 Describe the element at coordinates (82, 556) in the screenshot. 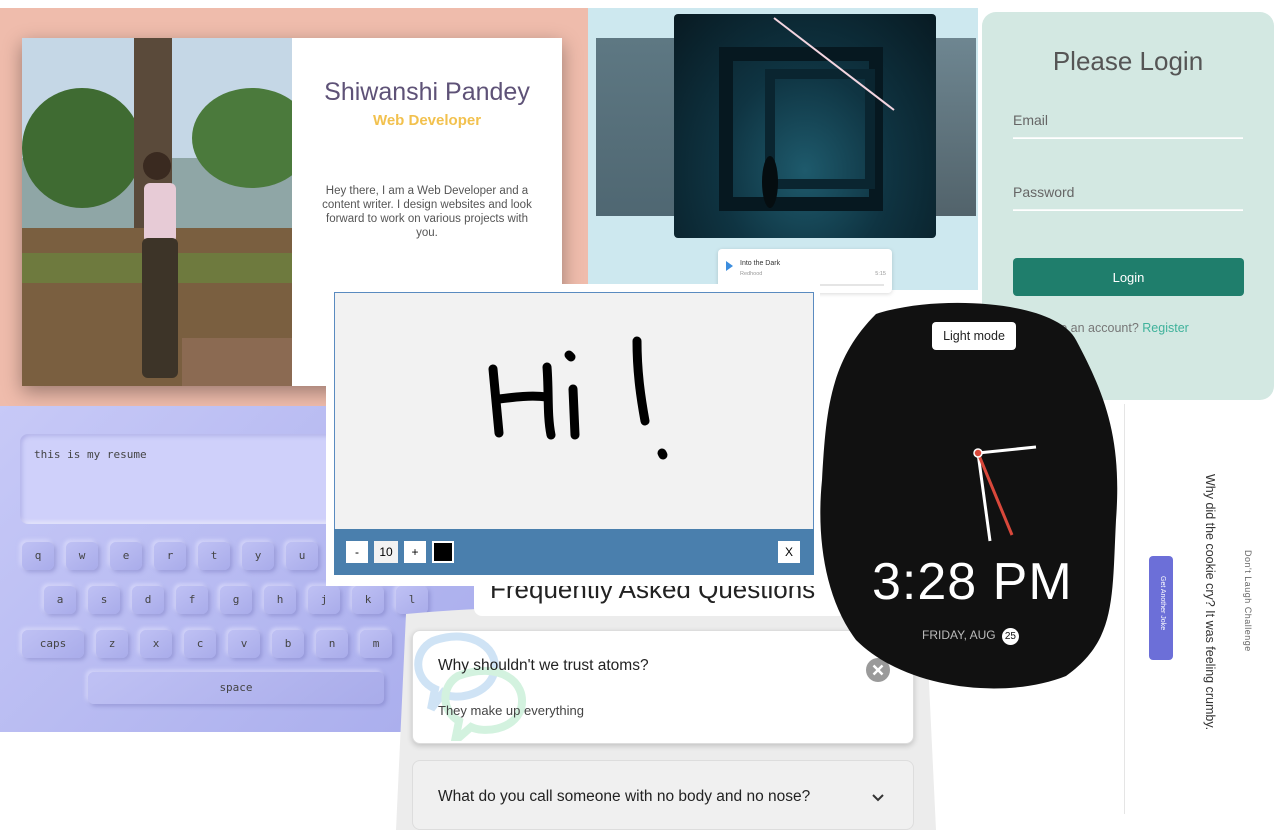

I see `key-w: w` at that location.